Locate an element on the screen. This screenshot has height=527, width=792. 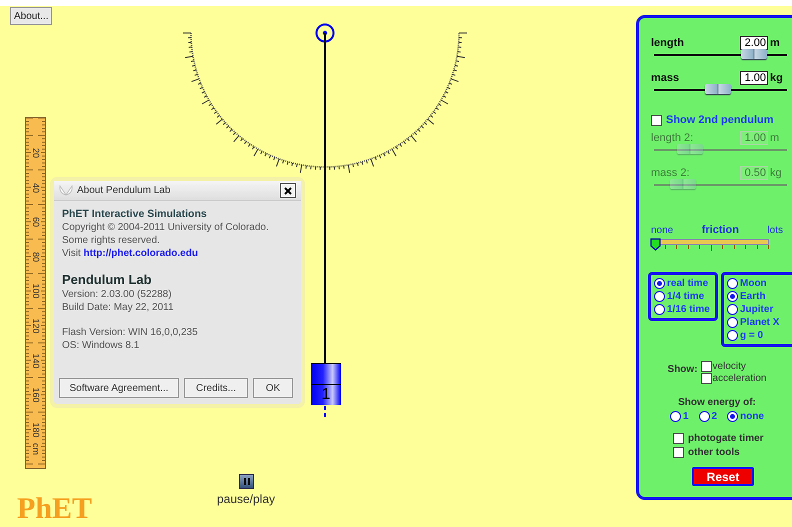
ruler-label: 60 is located at coordinates (35, 222).